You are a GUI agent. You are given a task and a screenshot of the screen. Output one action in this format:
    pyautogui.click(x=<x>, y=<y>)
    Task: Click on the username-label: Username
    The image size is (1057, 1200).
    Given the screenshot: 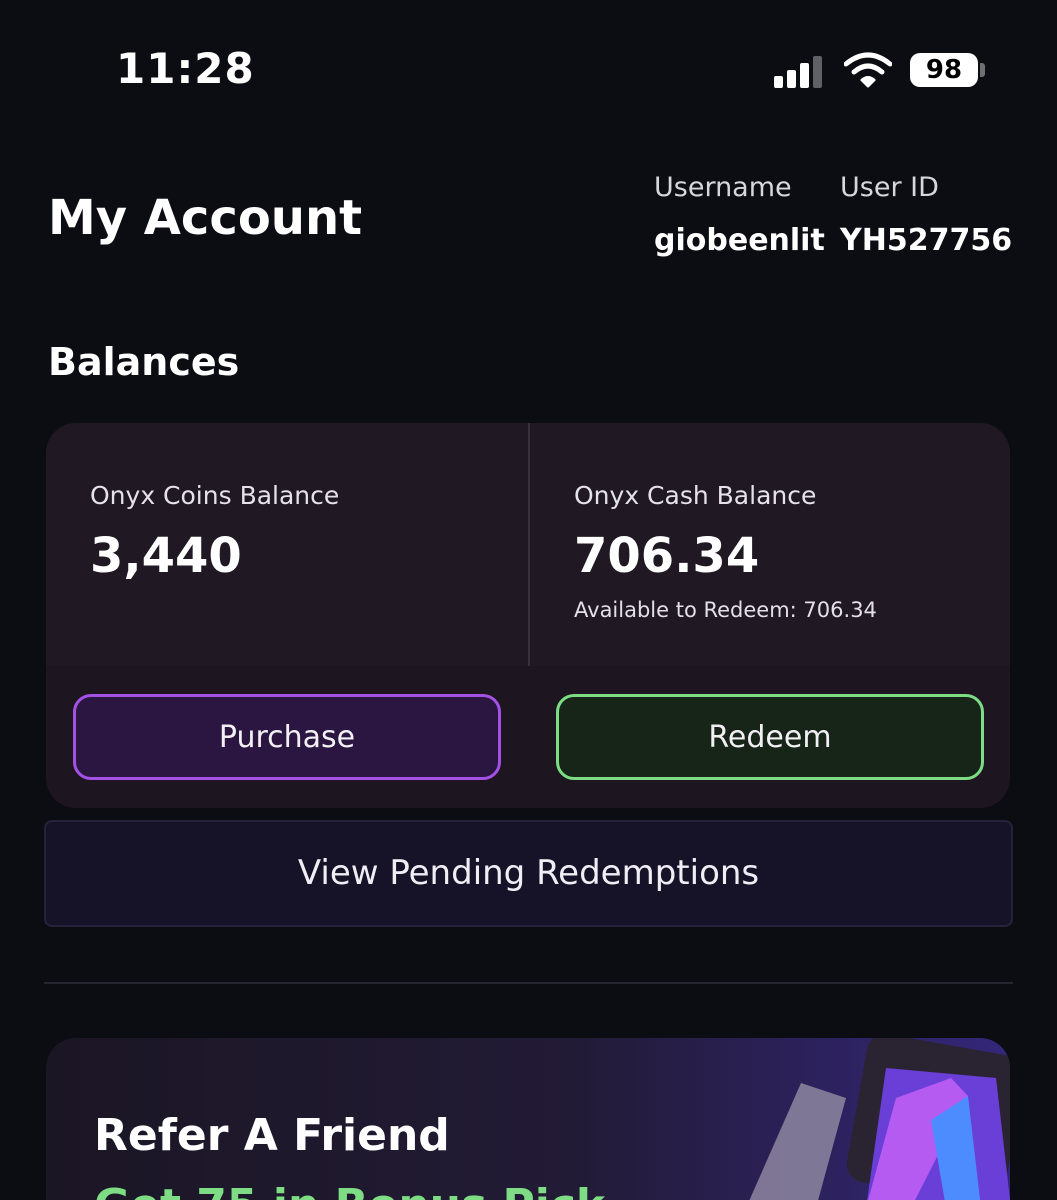 What is the action you would take?
    pyautogui.click(x=723, y=187)
    